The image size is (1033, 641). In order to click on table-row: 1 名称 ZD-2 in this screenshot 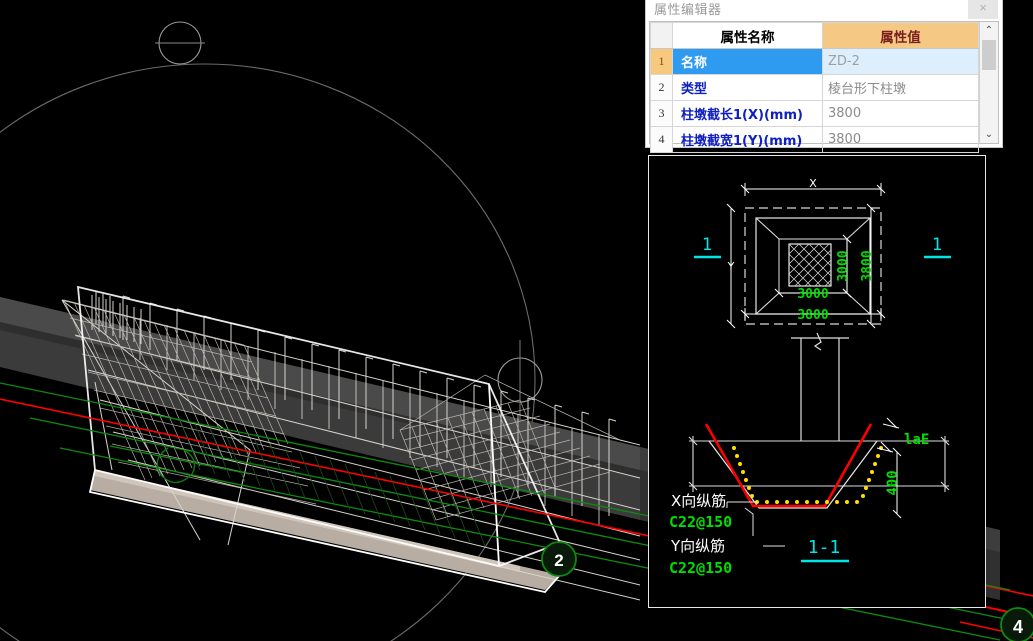, I will do `click(814, 61)`.